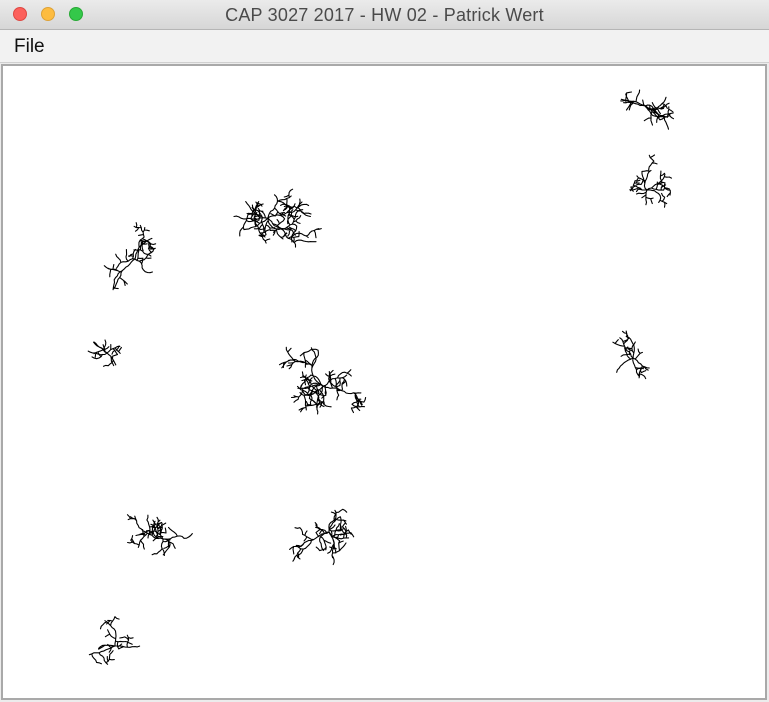  I want to click on menu-bar: File, so click(384, 46).